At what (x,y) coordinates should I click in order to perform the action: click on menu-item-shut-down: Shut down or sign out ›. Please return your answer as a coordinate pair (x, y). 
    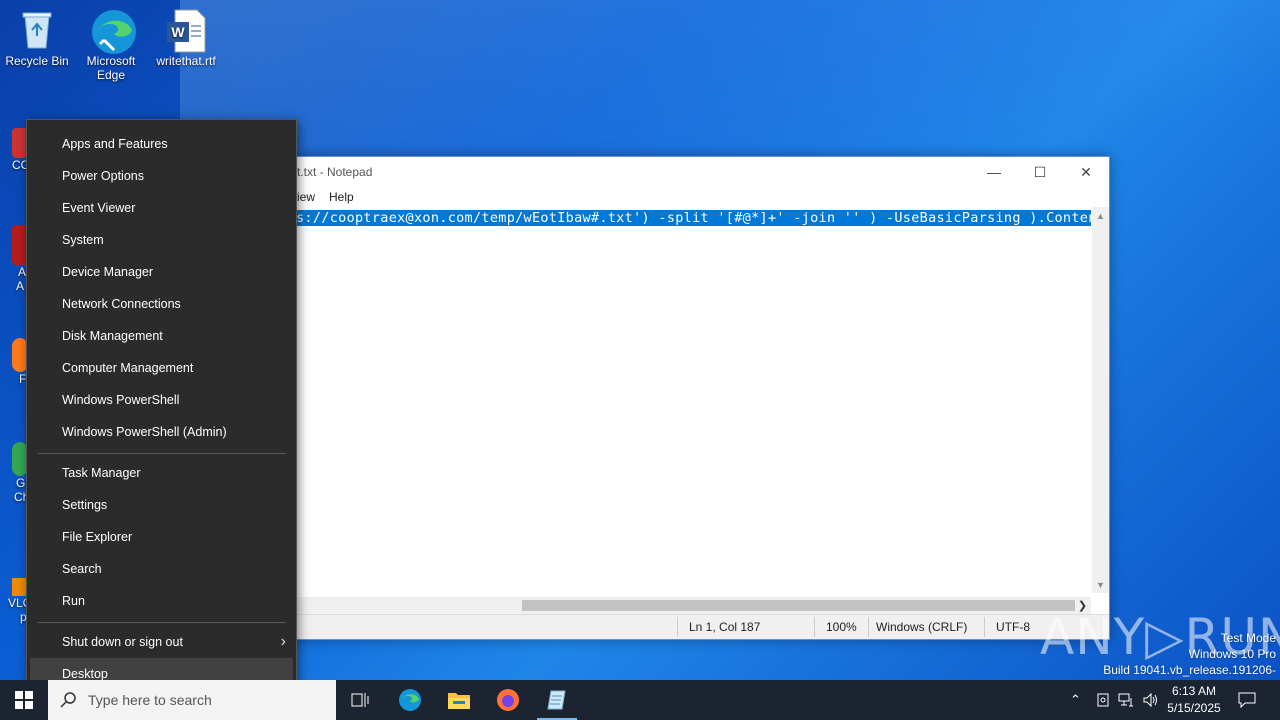
    Looking at the image, I should click on (161, 642).